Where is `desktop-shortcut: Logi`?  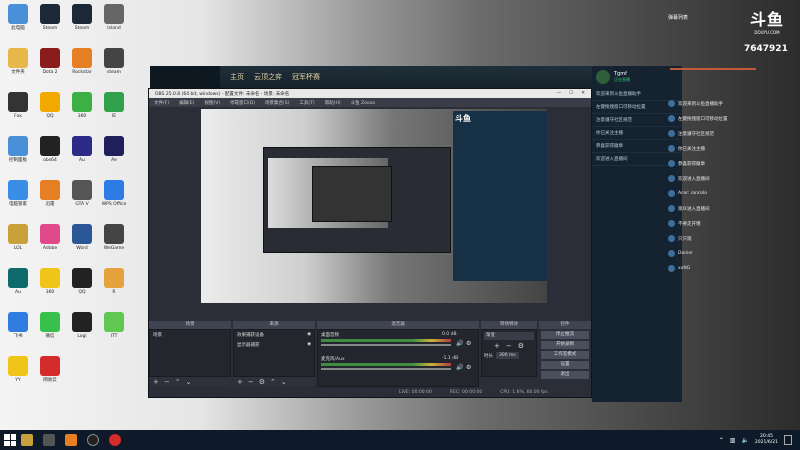
desktop-shortcut: Logi is located at coordinates (82, 325).